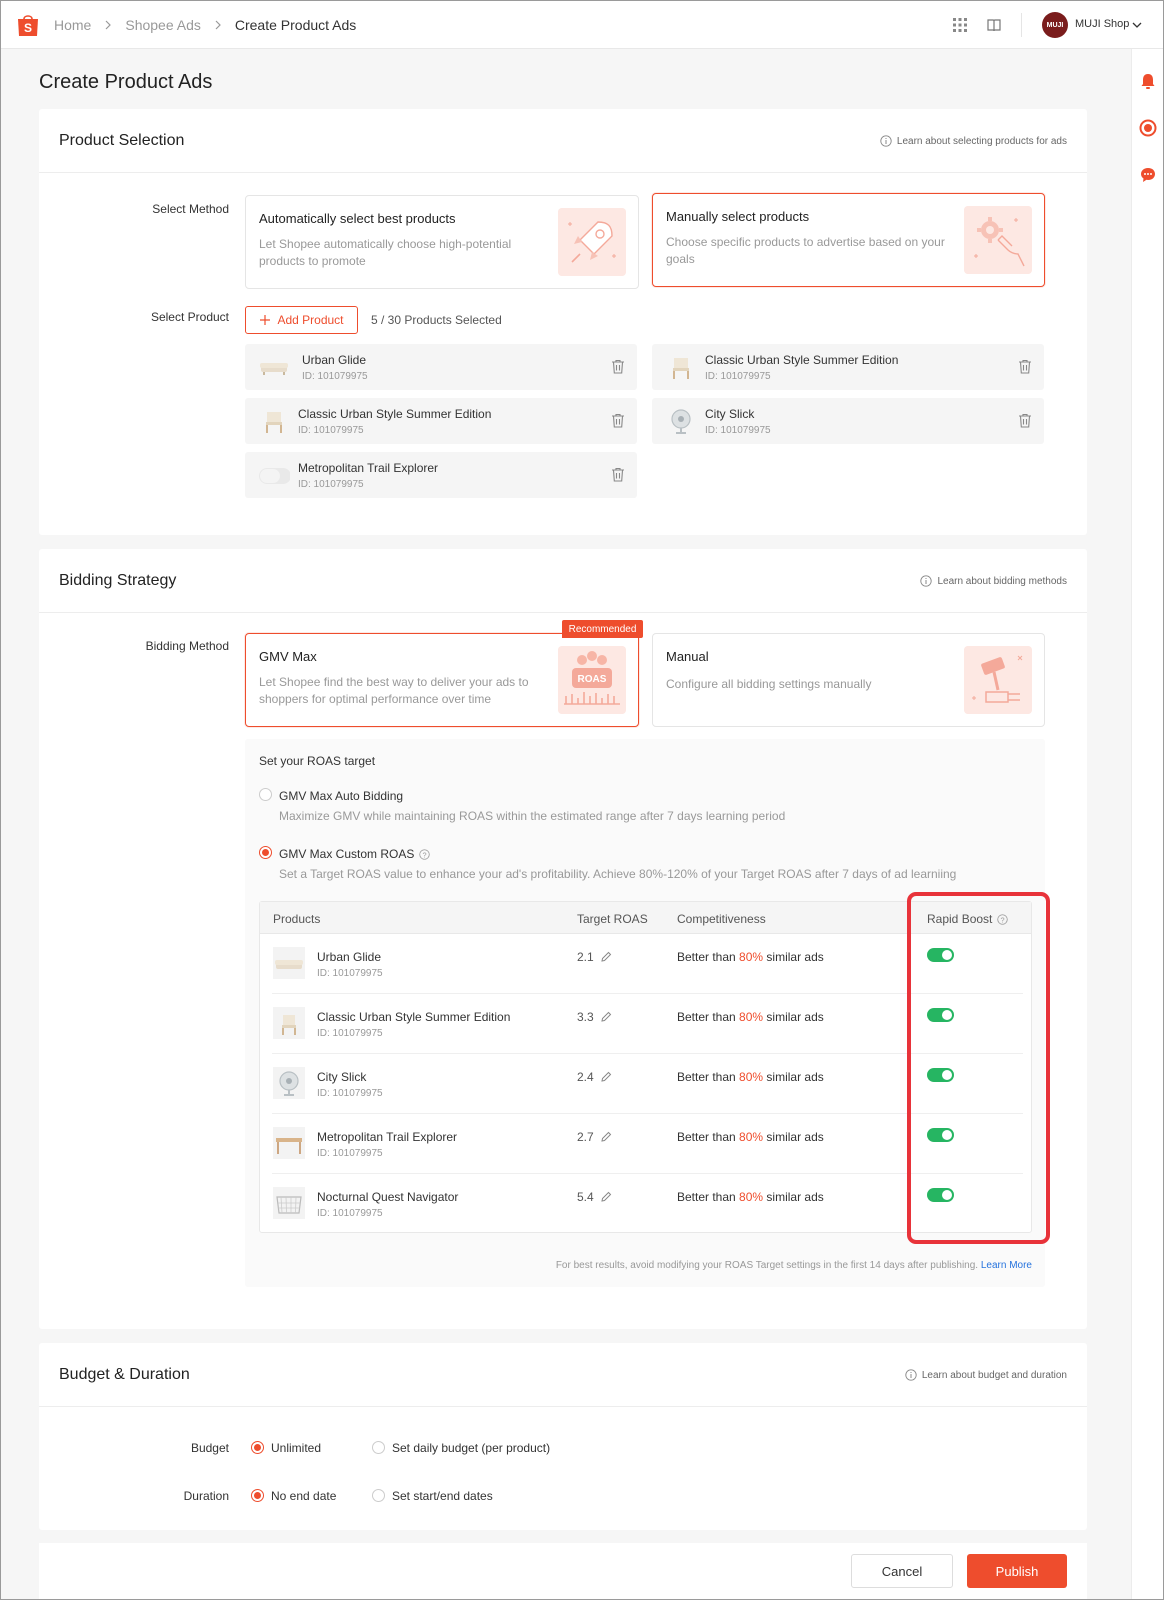  I want to click on publish-button: Publish, so click(1017, 1571).